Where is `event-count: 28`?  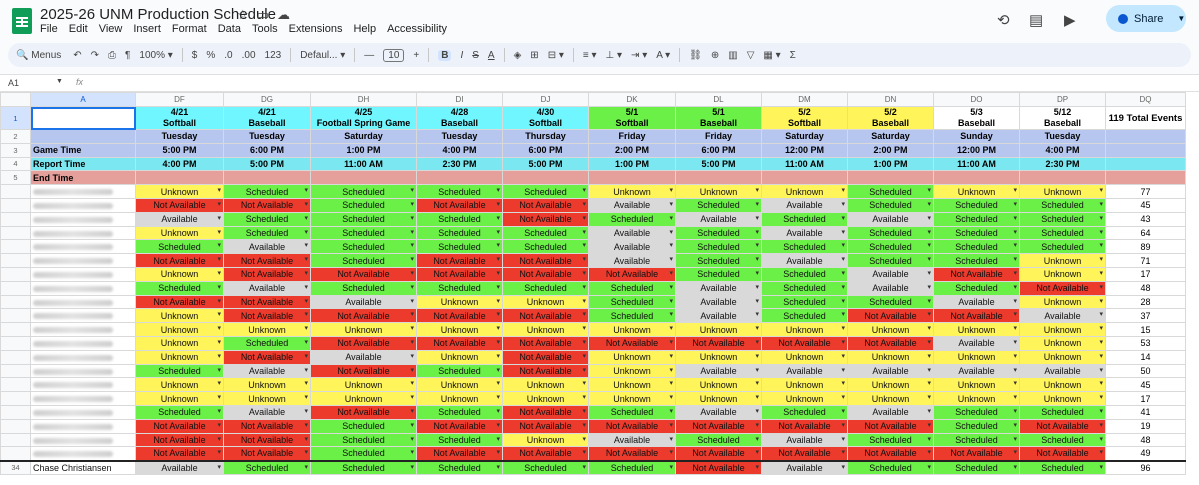
event-count: 28 is located at coordinates (1145, 302).